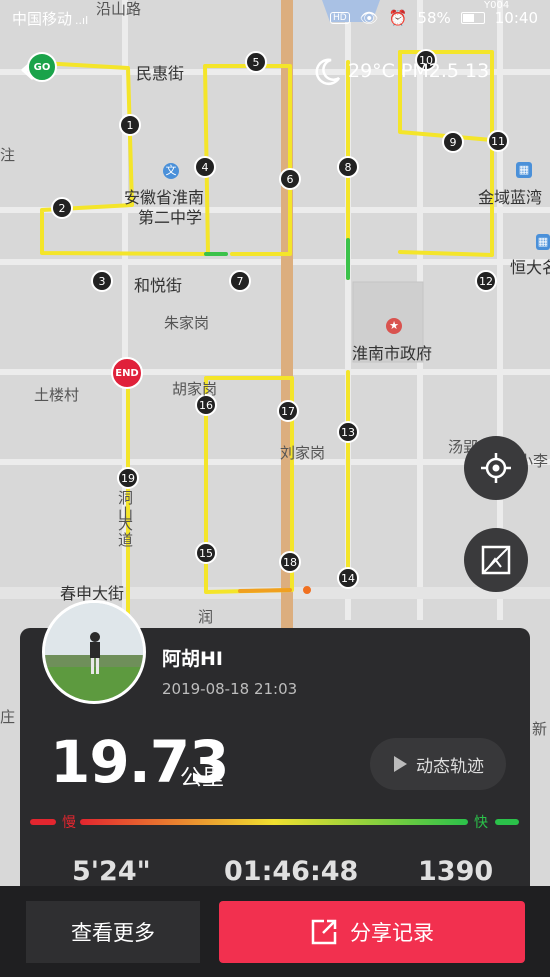  What do you see at coordinates (205, 167) in the screenshot?
I see `km-marker-label: 4` at bounding box center [205, 167].